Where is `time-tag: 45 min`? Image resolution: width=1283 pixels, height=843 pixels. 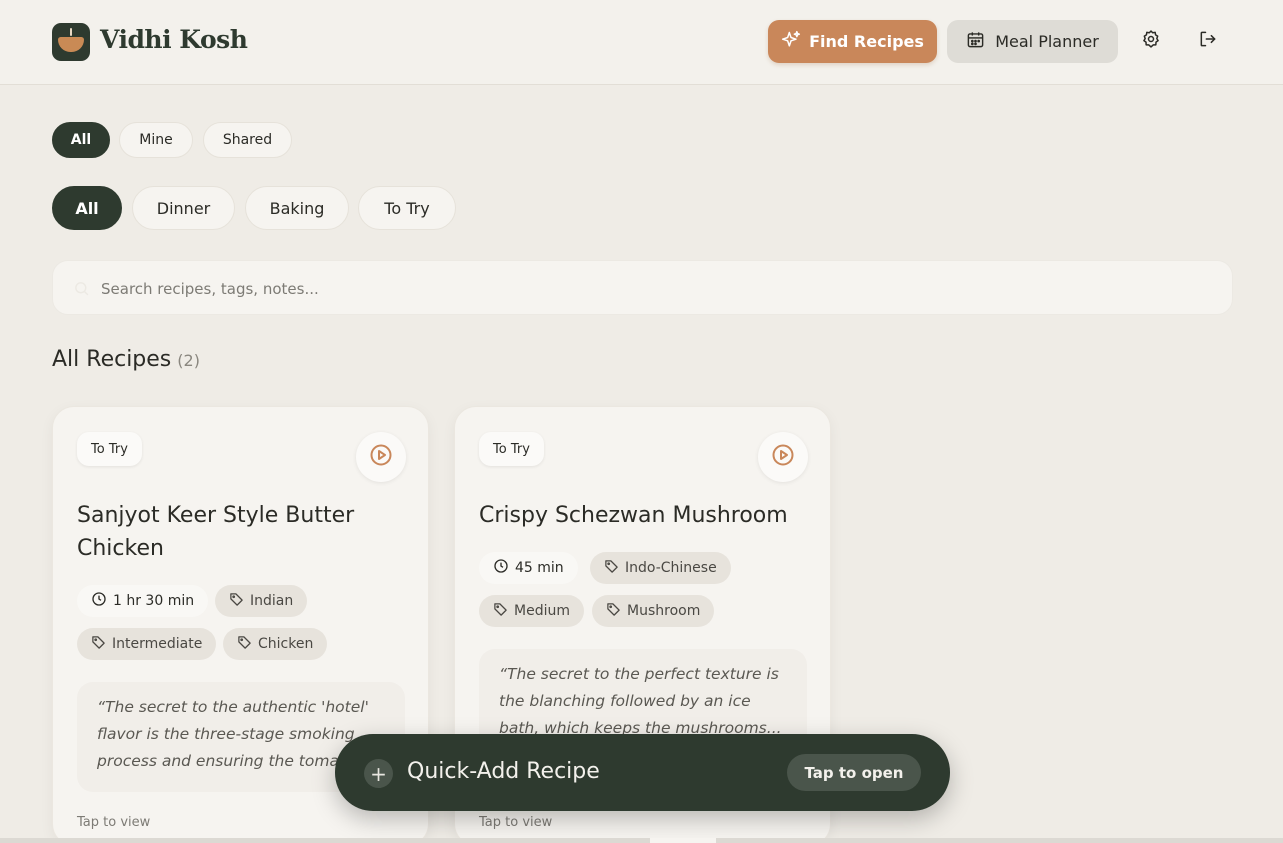 time-tag: 45 min is located at coordinates (528, 568).